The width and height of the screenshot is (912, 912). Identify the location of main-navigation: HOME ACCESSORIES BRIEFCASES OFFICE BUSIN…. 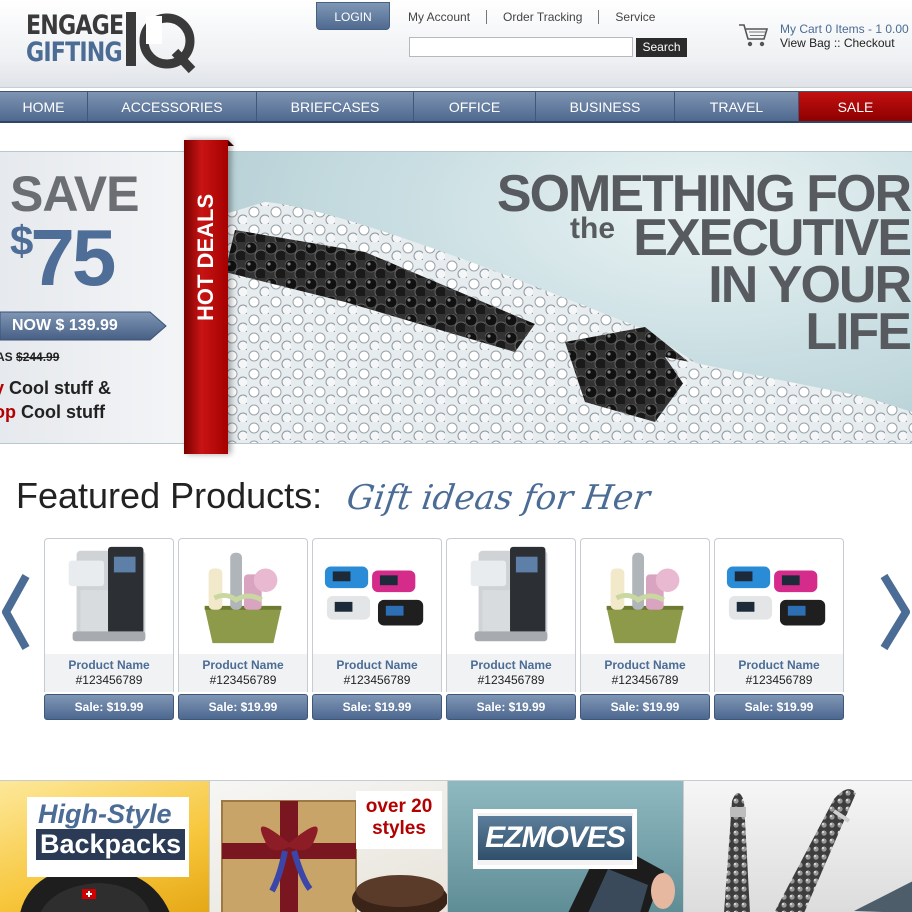
(456, 107).